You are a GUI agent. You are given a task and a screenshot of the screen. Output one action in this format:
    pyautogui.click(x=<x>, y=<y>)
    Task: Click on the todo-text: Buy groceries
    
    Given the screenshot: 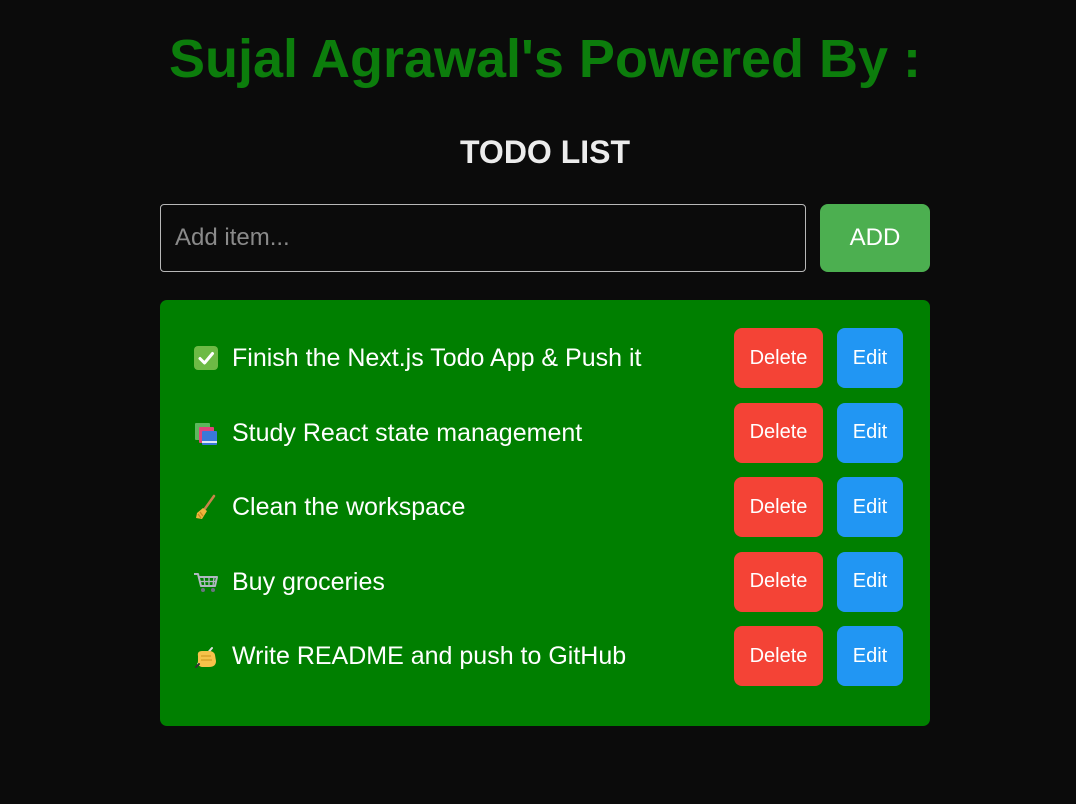 What is the action you would take?
    pyautogui.click(x=308, y=581)
    